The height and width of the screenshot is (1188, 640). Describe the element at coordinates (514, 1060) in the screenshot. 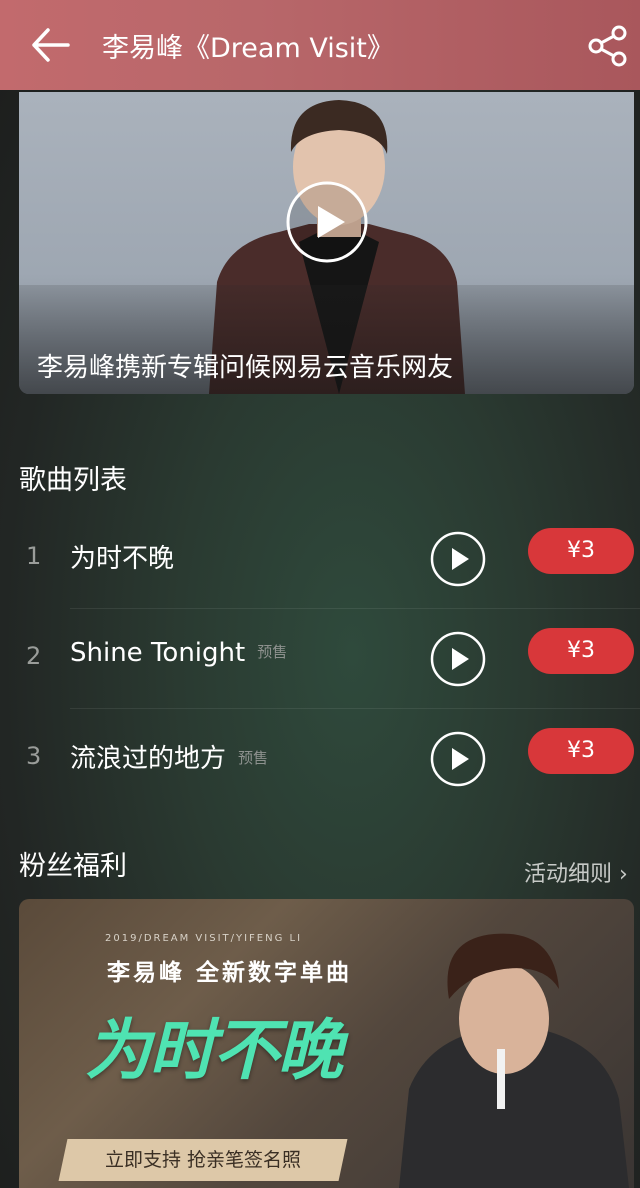

I see `artist-banner-image` at that location.